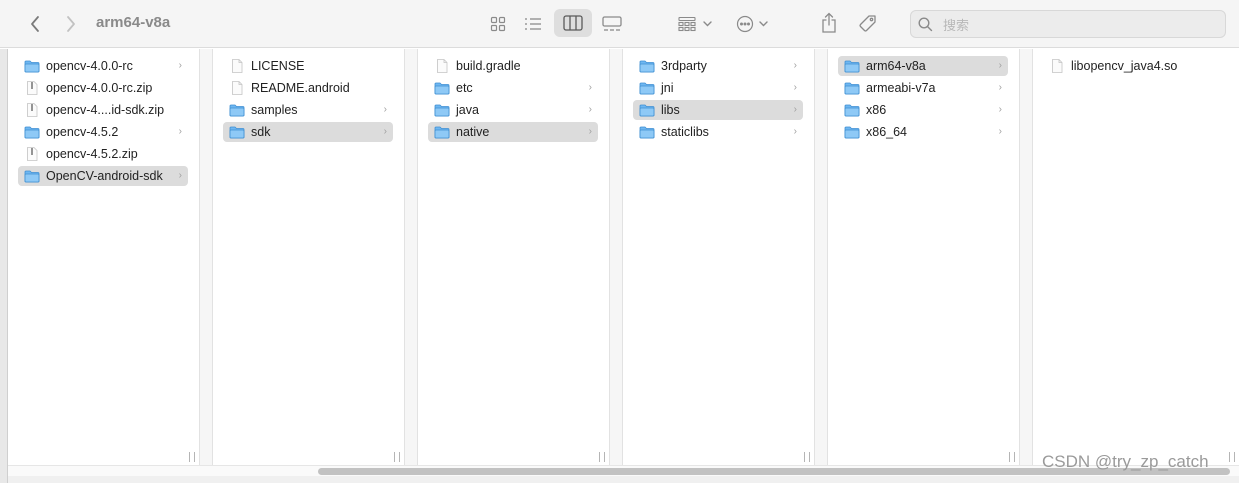 This screenshot has width=1239, height=483. Describe the element at coordinates (308, 110) in the screenshot. I see `list-item: samples ›` at that location.